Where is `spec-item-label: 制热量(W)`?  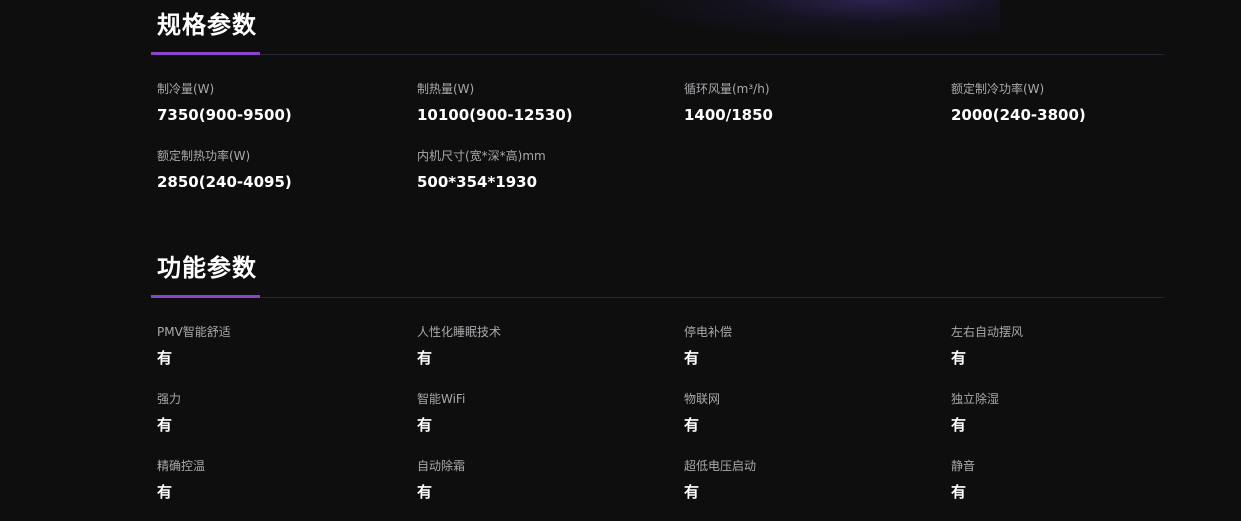
spec-item-label: 制热量(W) is located at coordinates (446, 89).